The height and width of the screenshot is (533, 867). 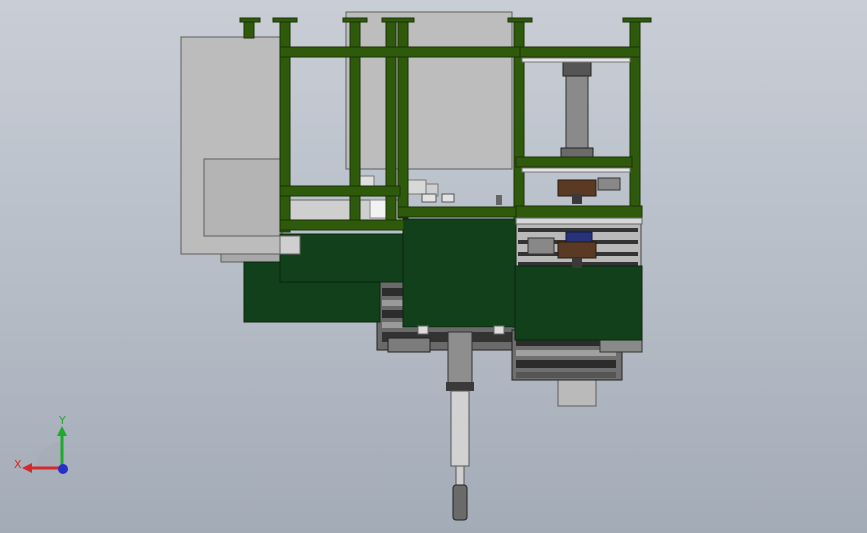 I want to click on x-axis-arrow, so click(x=27, y=468).